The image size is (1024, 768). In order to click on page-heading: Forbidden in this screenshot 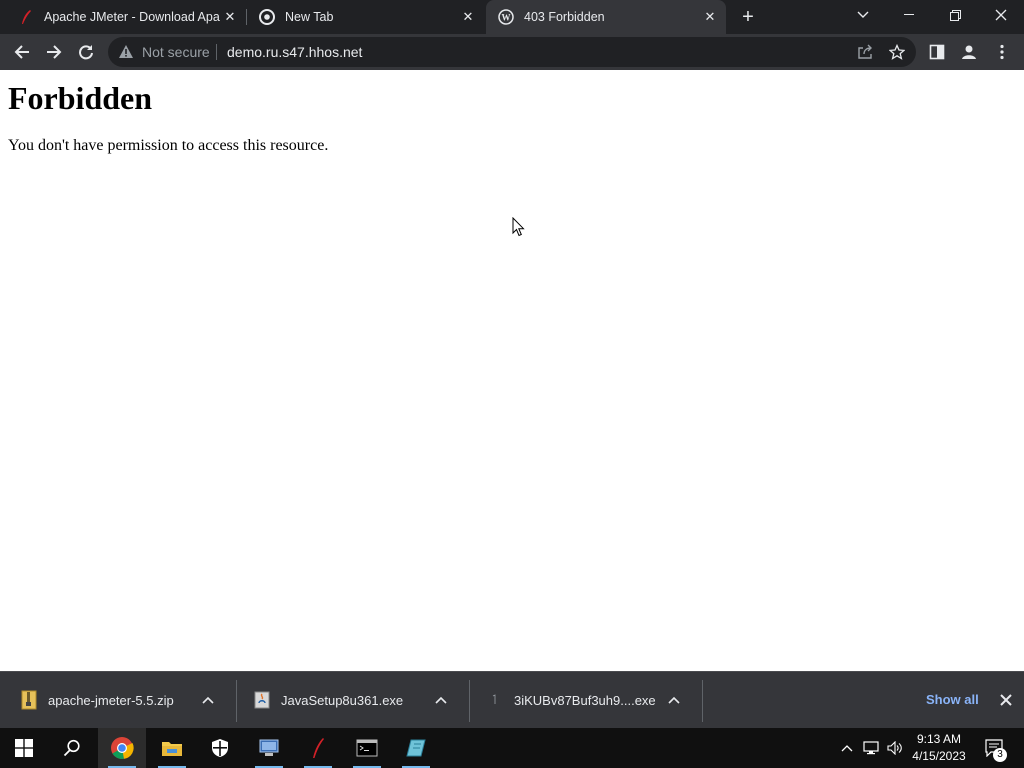, I will do `click(80, 98)`.